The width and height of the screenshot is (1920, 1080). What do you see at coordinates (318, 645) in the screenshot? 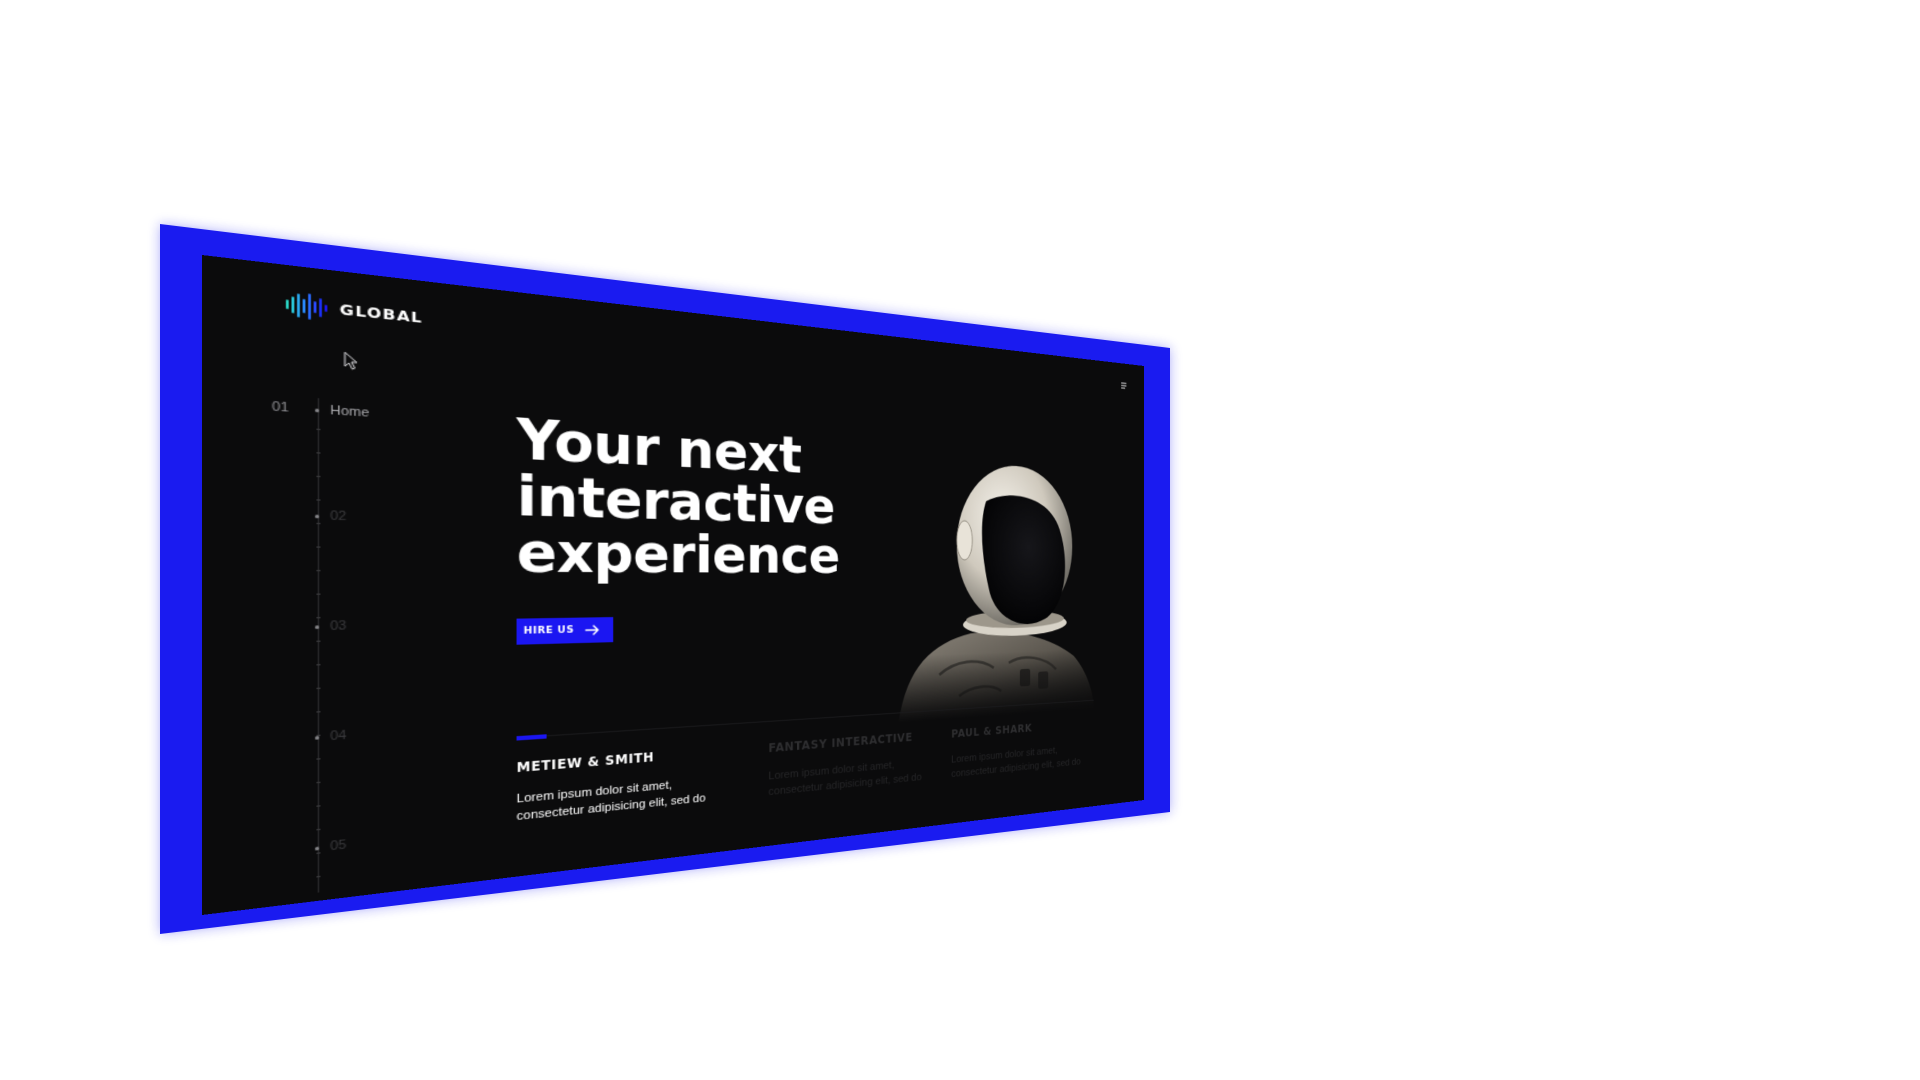
I see `section-nav-line` at bounding box center [318, 645].